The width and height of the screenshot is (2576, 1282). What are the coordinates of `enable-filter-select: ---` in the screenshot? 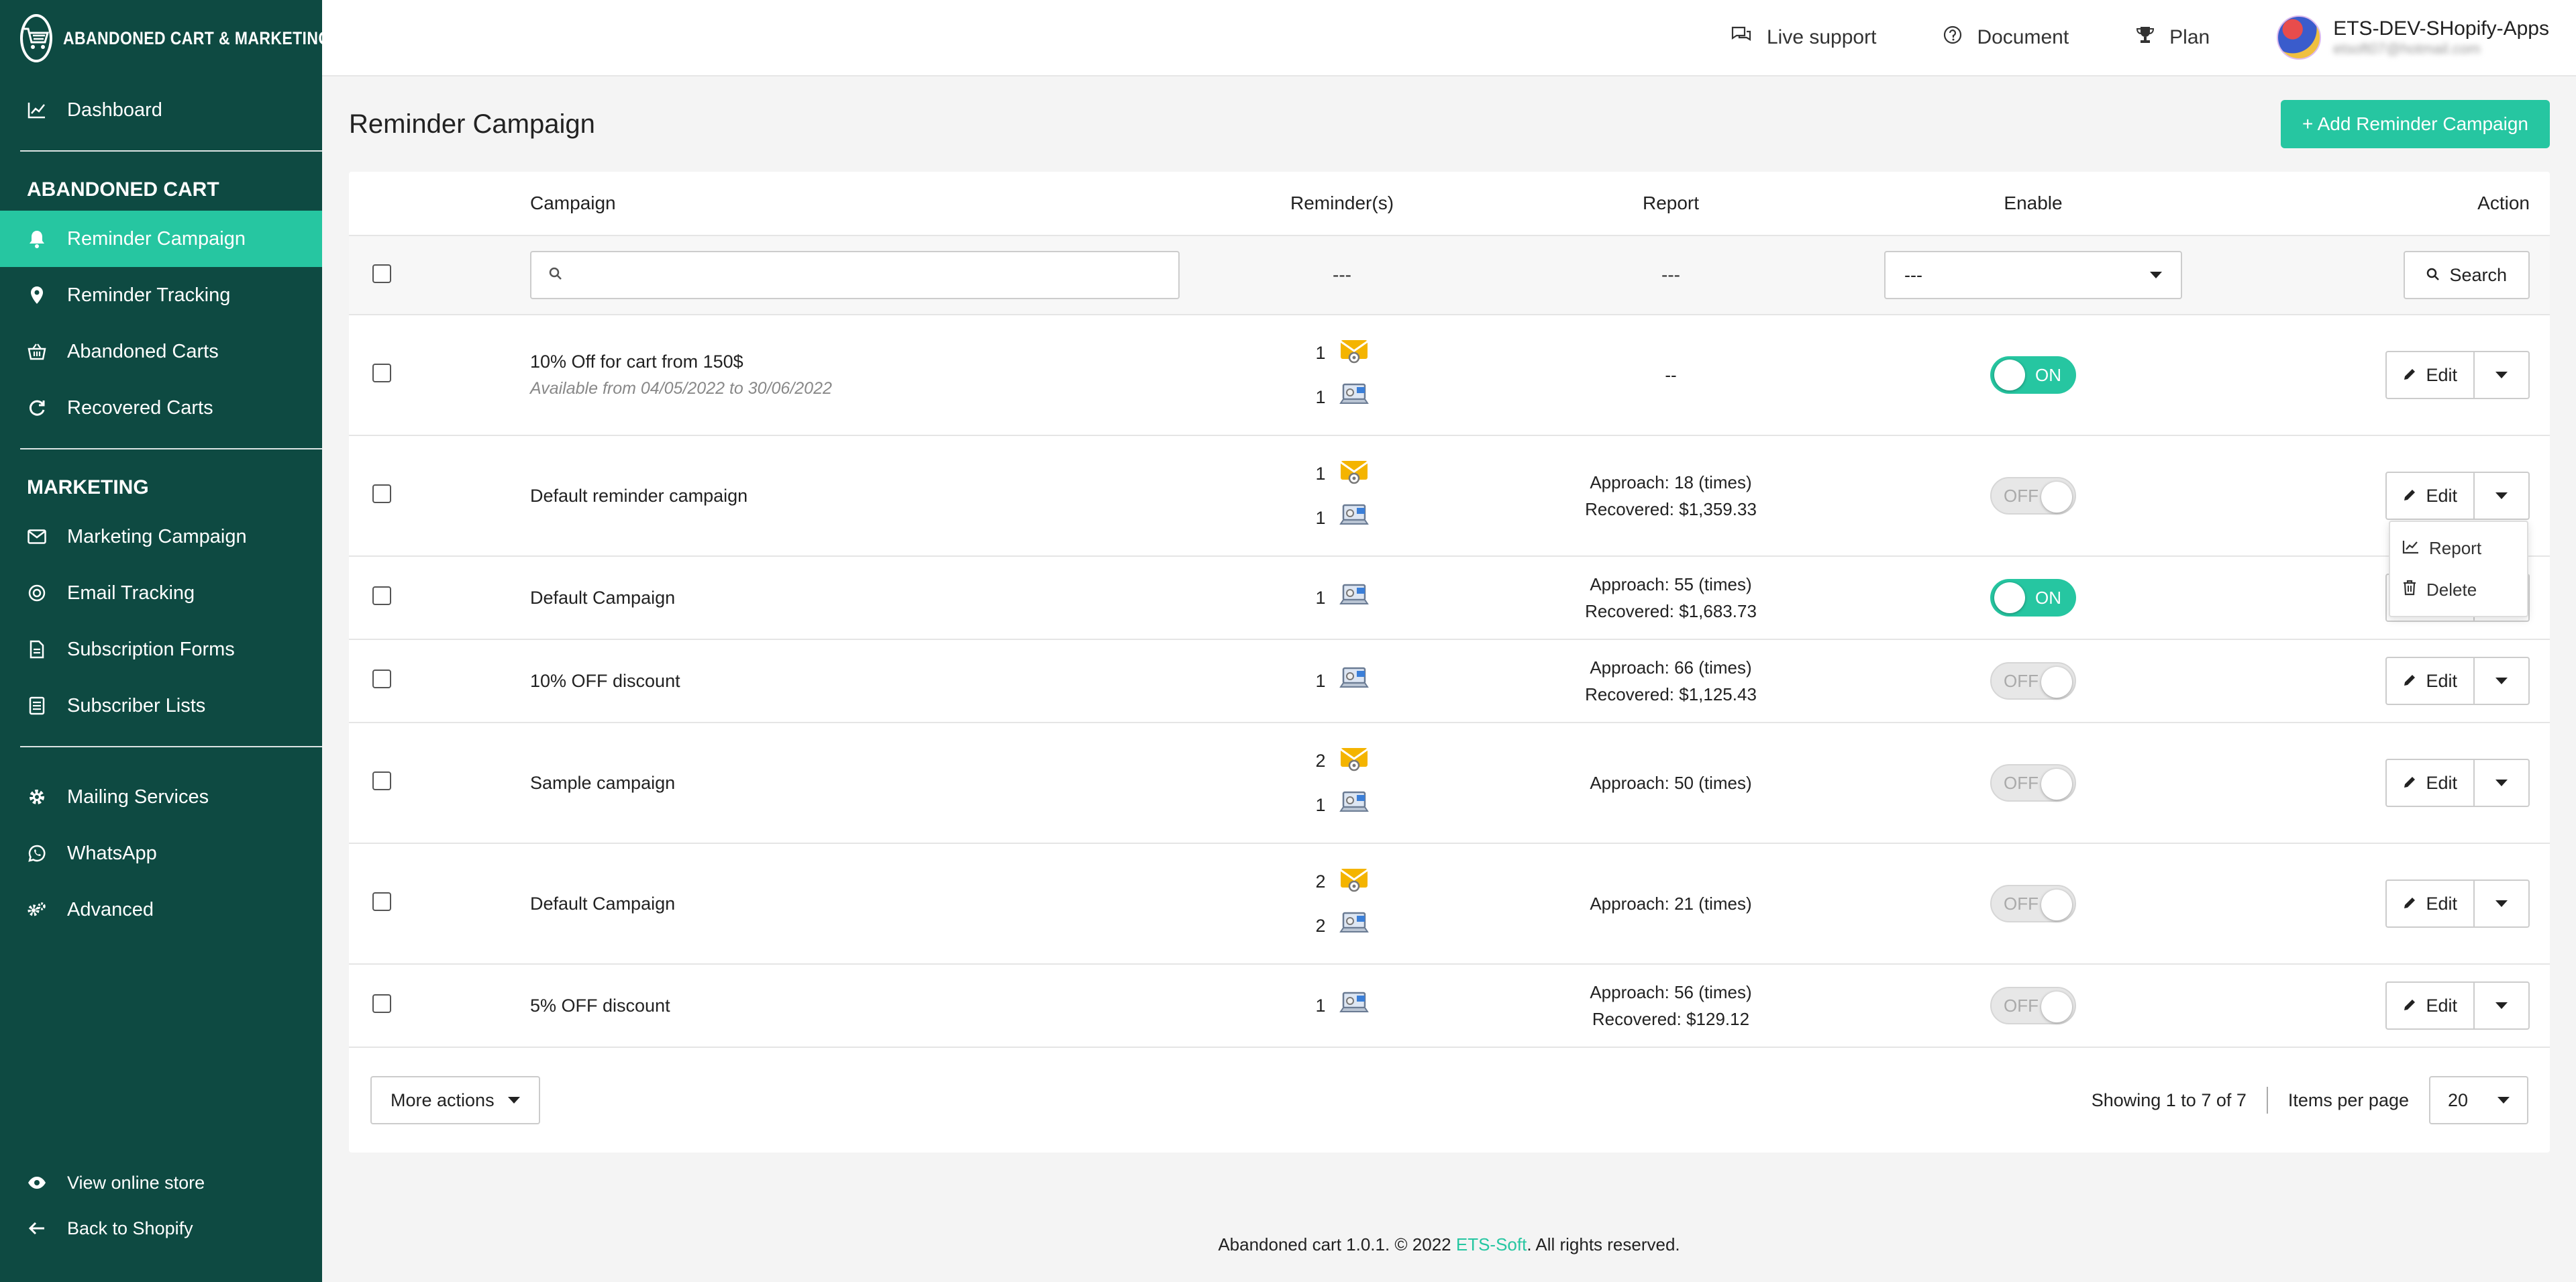 It's located at (2033, 275).